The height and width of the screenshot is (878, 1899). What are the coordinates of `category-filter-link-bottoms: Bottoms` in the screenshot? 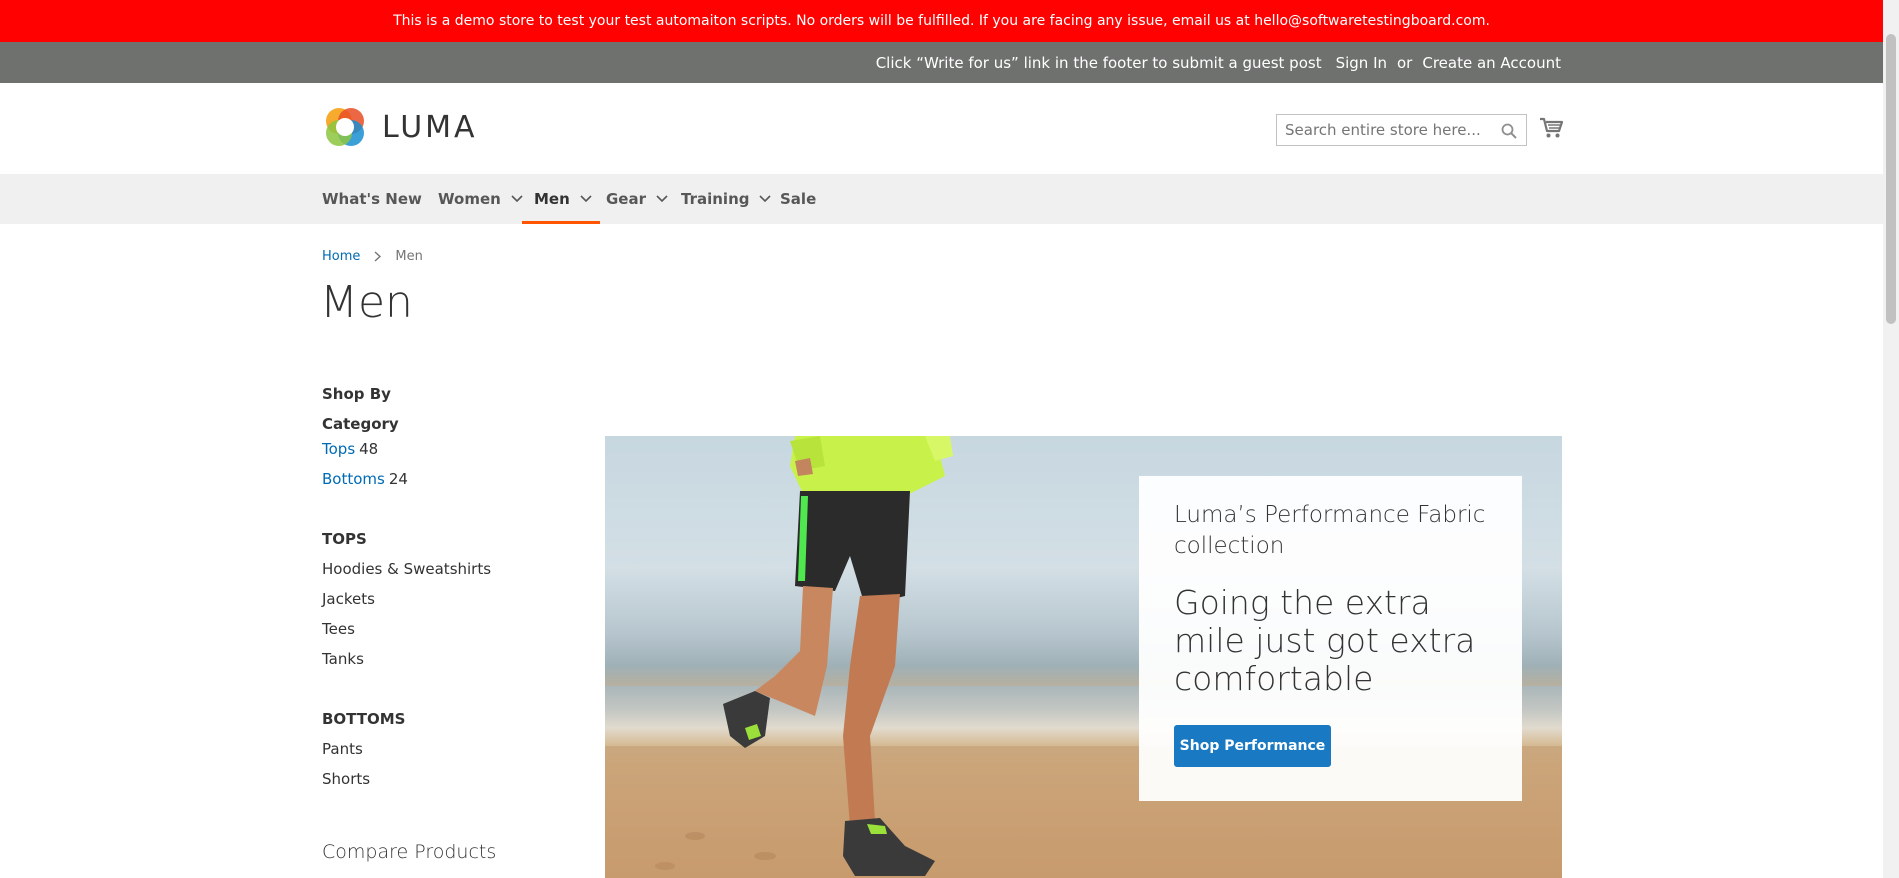 It's located at (353, 479).